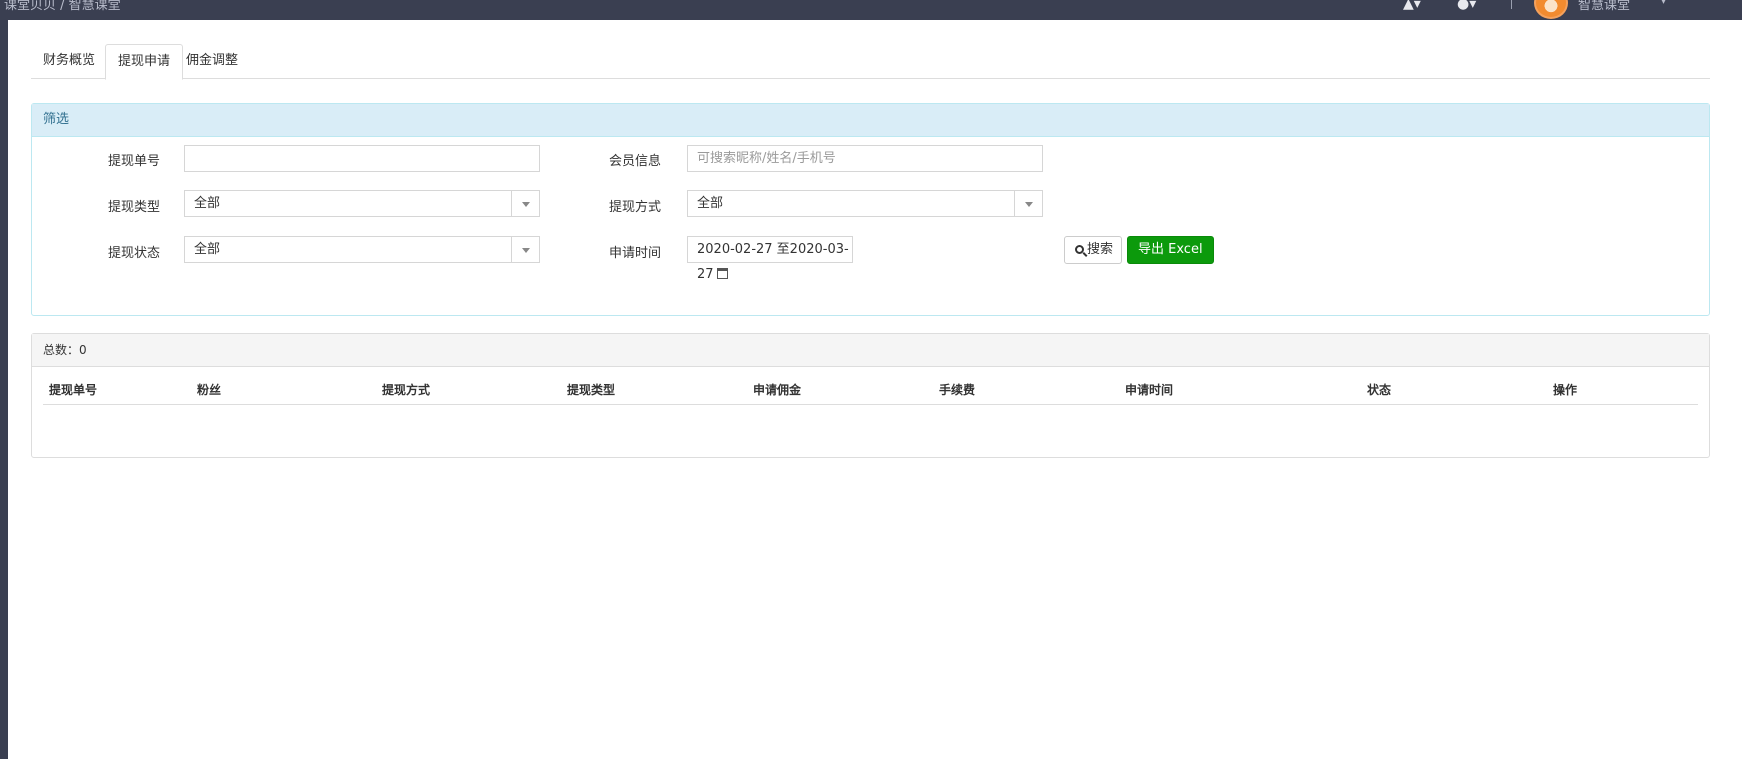 This screenshot has height=759, width=1742. Describe the element at coordinates (209, 390) in the screenshot. I see `col-fans: 粉丝` at that location.